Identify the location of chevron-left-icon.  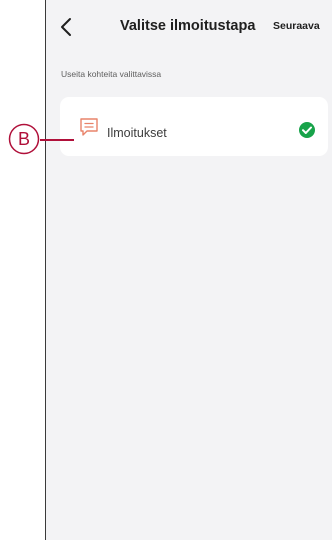
(66, 27).